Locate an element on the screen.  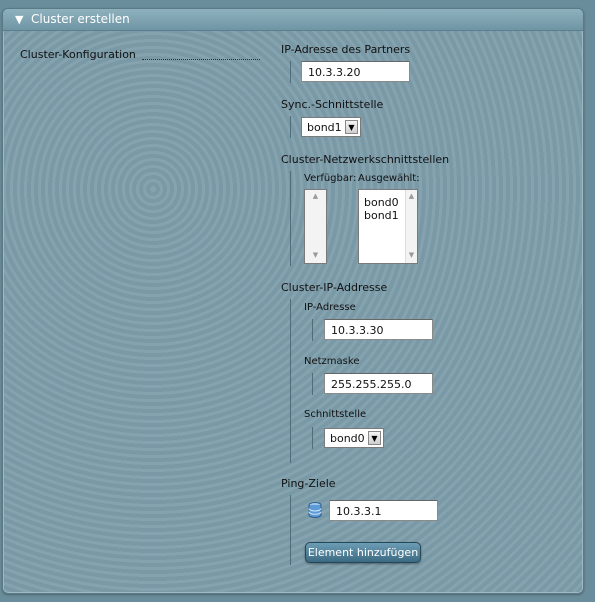
partner-ip-input: 10.3.3.20 is located at coordinates (355, 71).